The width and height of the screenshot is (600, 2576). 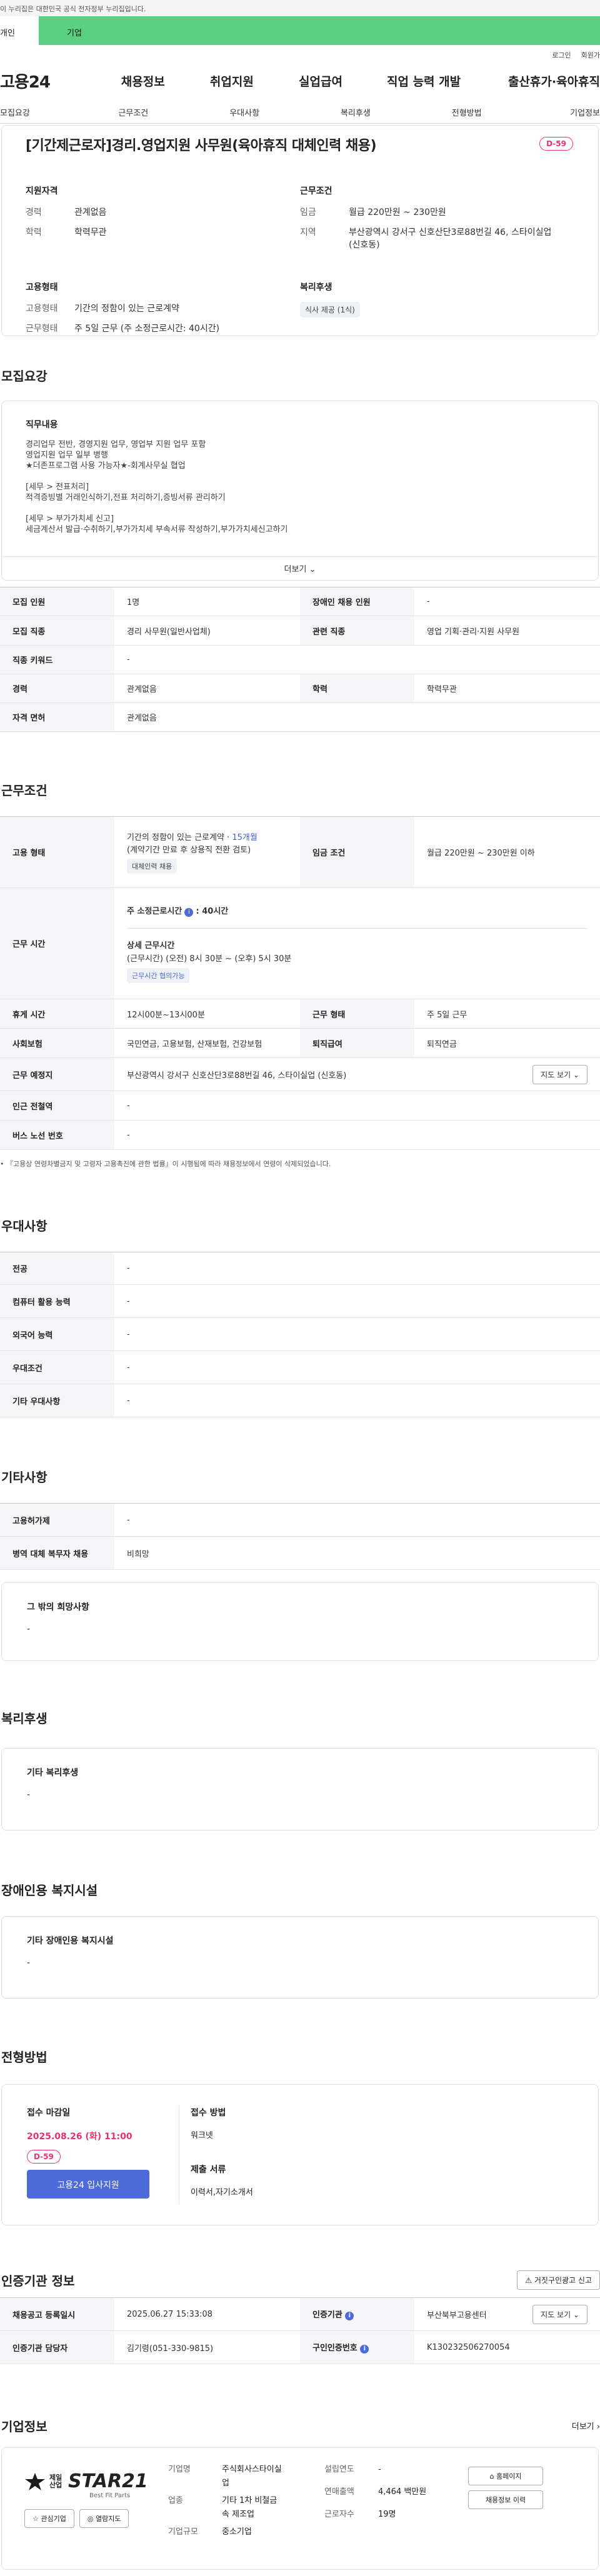 What do you see at coordinates (53, 1773) in the screenshot?
I see `welfare-label: 기타 복리후생` at bounding box center [53, 1773].